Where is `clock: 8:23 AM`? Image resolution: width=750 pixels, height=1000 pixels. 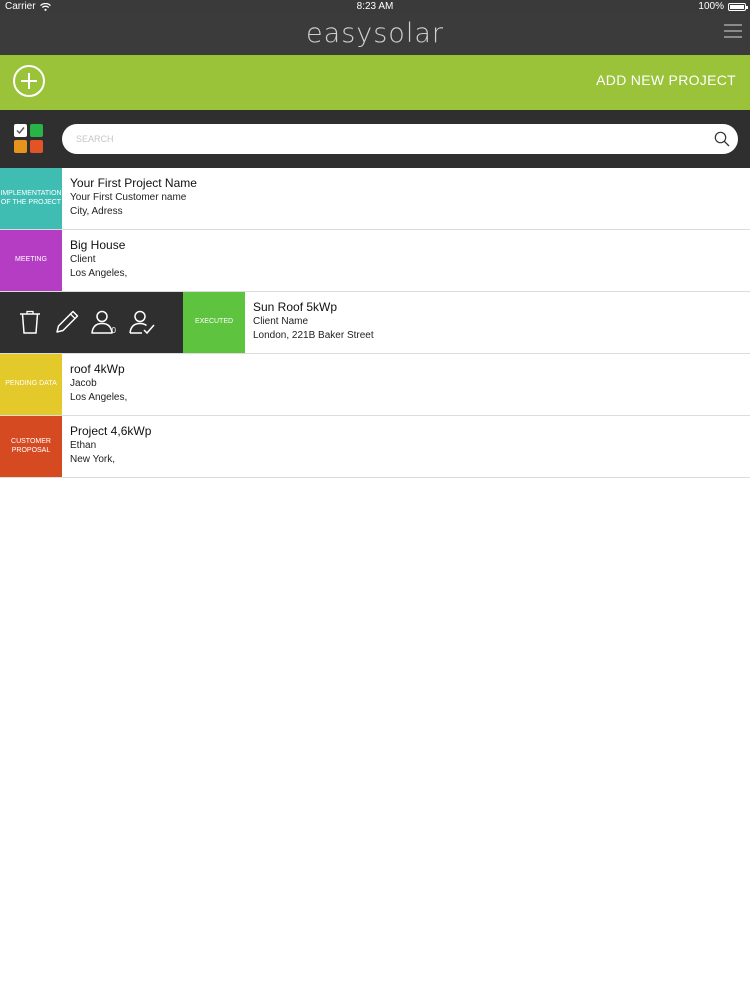
clock: 8:23 AM is located at coordinates (375, 6).